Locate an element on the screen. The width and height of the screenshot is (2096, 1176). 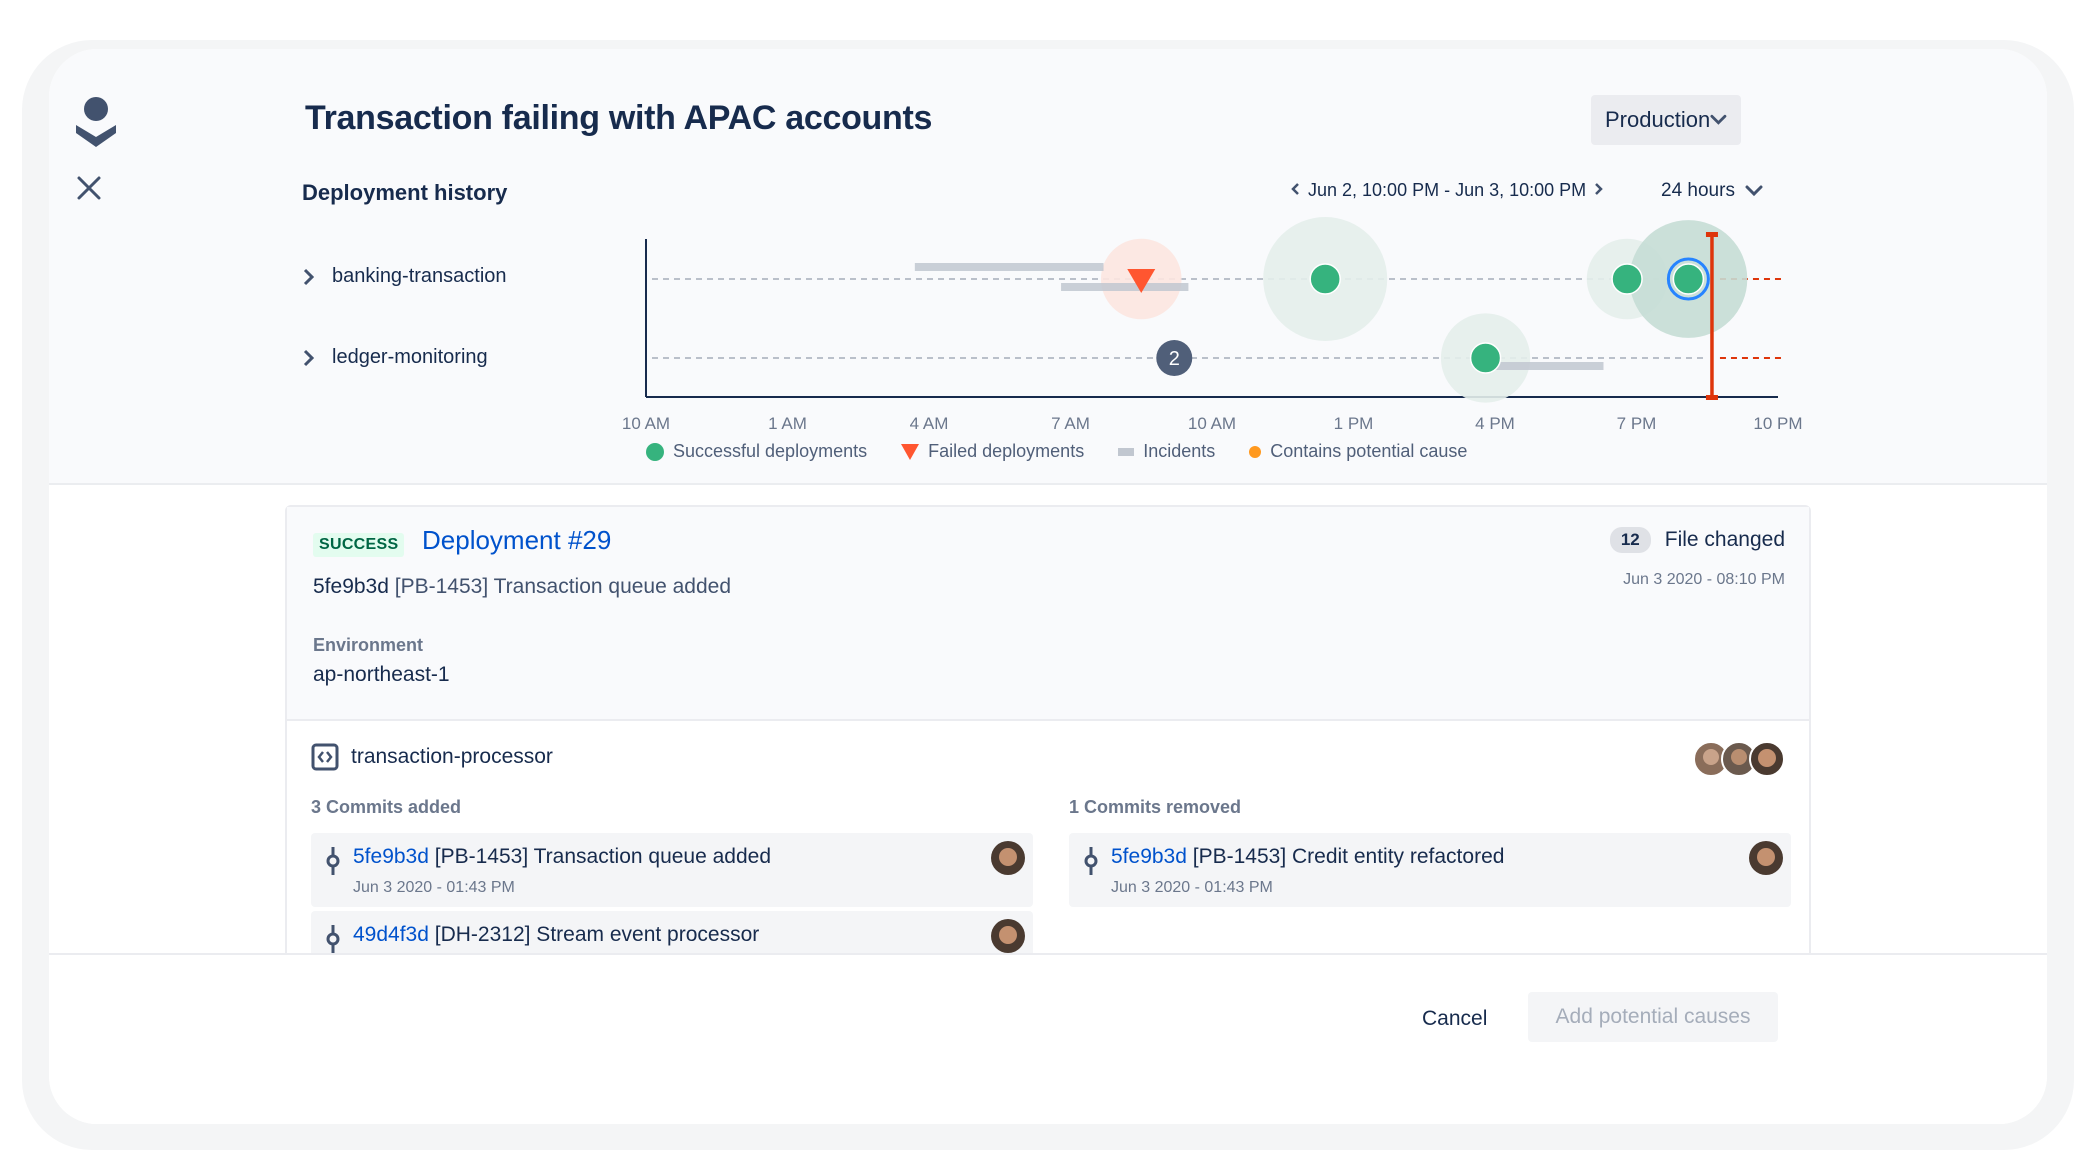
commit-hash: 5fe9b3d is located at coordinates (351, 586).